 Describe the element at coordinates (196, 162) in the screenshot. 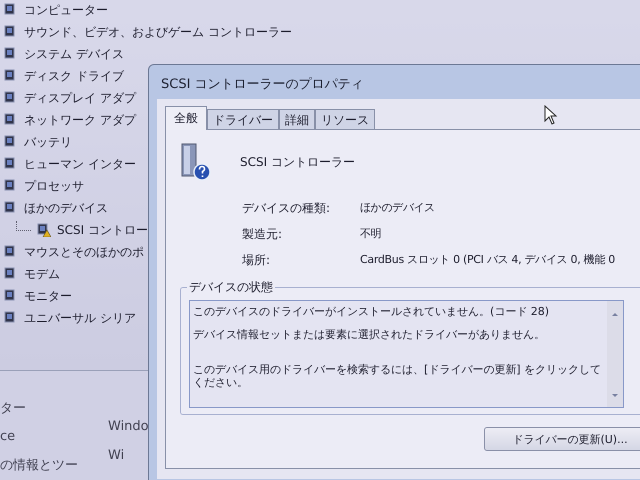

I see `unknown-device-icon` at that location.